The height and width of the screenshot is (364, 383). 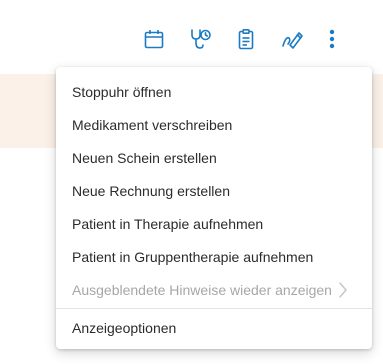 I want to click on menu-item-new-invoice: Neue Rechnung erstellen, so click(x=214, y=190).